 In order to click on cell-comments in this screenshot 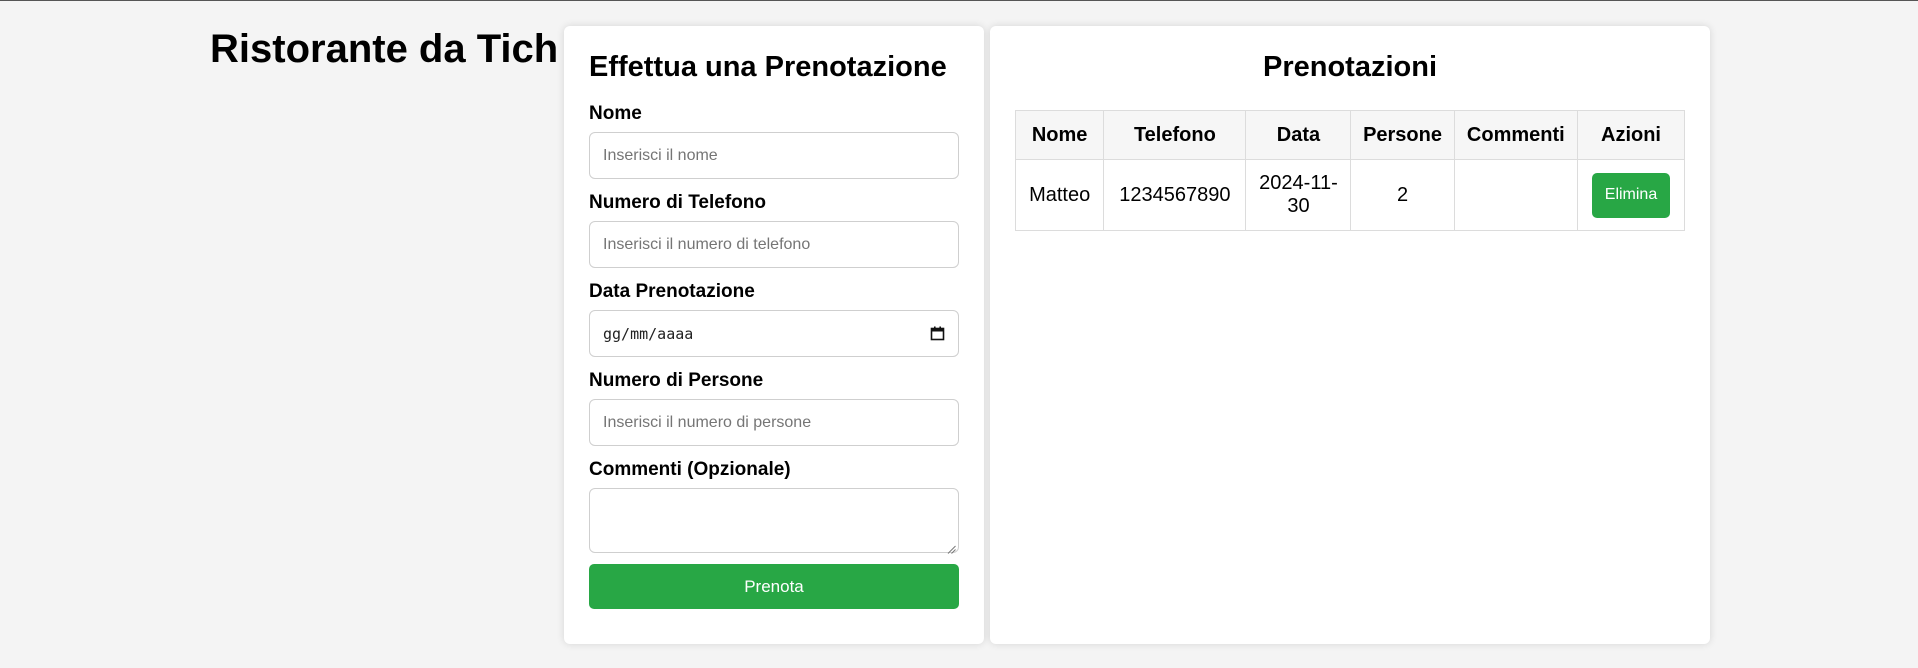, I will do `click(1516, 195)`.